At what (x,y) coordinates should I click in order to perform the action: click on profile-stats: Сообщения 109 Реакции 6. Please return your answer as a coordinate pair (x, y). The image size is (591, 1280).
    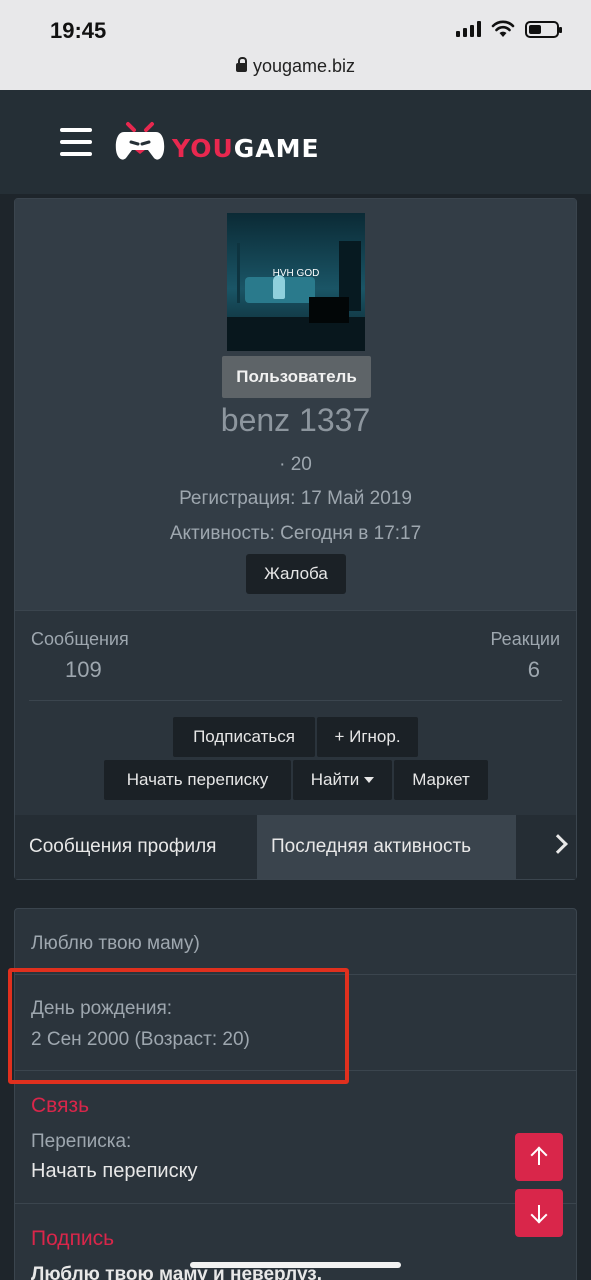
    Looking at the image, I should click on (295, 655).